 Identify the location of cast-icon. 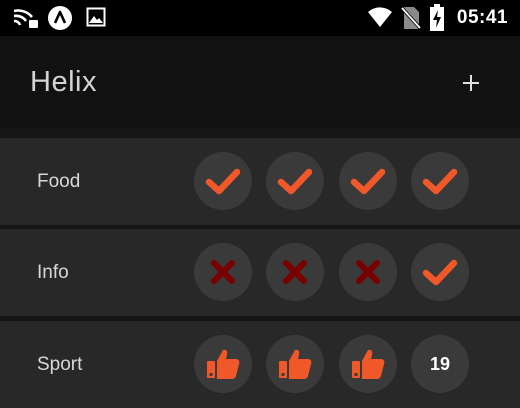
(25, 18).